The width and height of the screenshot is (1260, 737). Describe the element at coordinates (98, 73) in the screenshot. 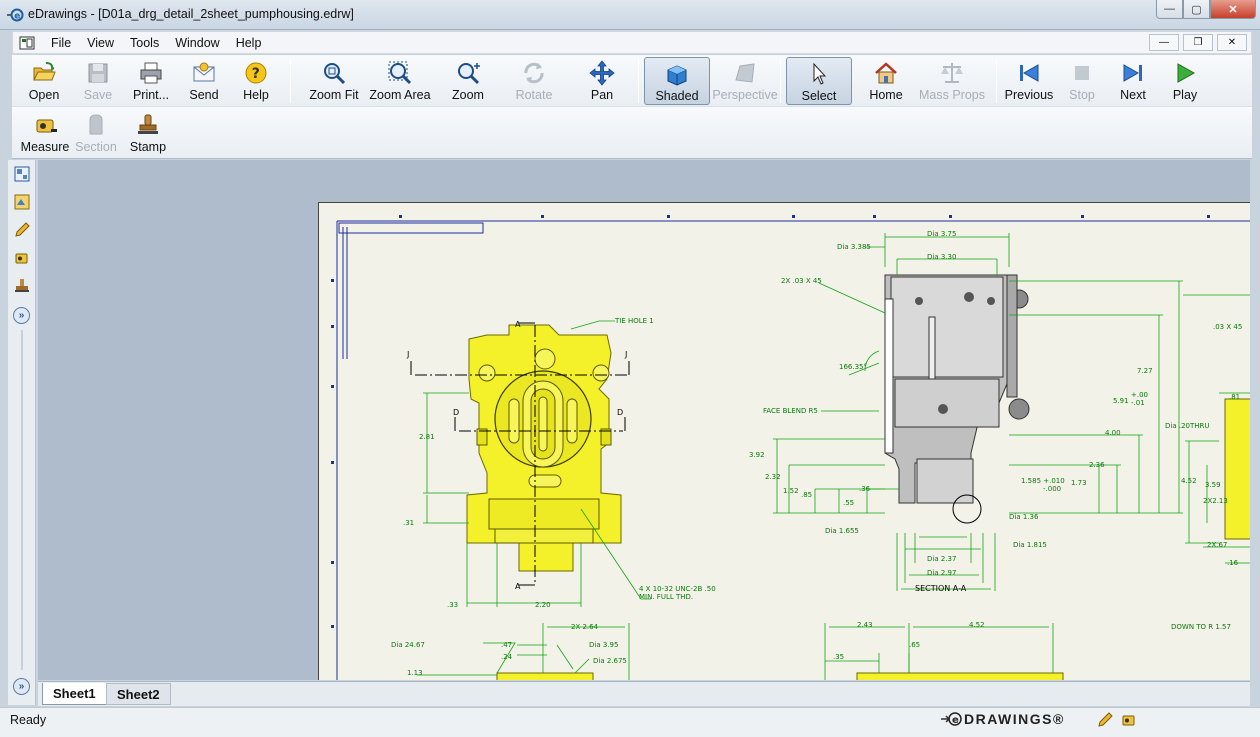

I see `save-icon` at that location.